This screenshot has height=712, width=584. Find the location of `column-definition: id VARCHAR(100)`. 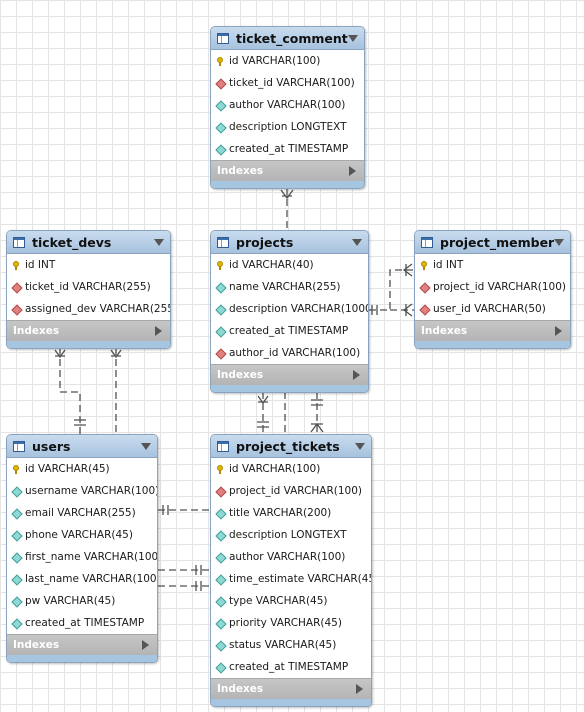

column-definition: id VARCHAR(100) is located at coordinates (275, 61).